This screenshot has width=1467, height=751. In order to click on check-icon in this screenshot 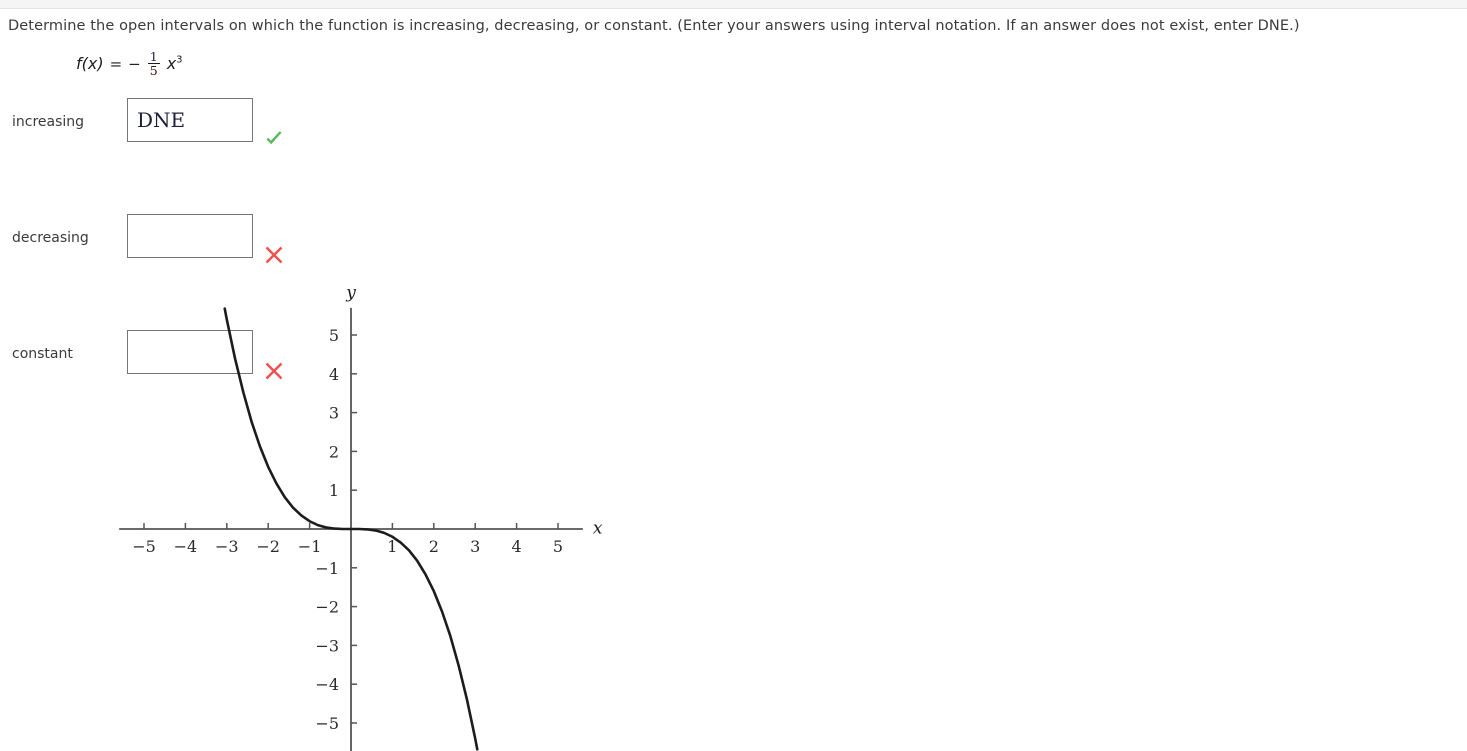, I will do `click(274, 139)`.